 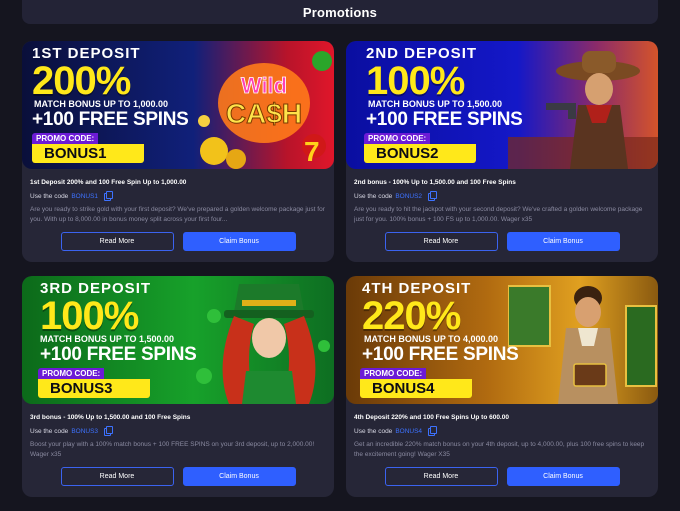 I want to click on svg-text: CA$H, so click(x=264, y=113).